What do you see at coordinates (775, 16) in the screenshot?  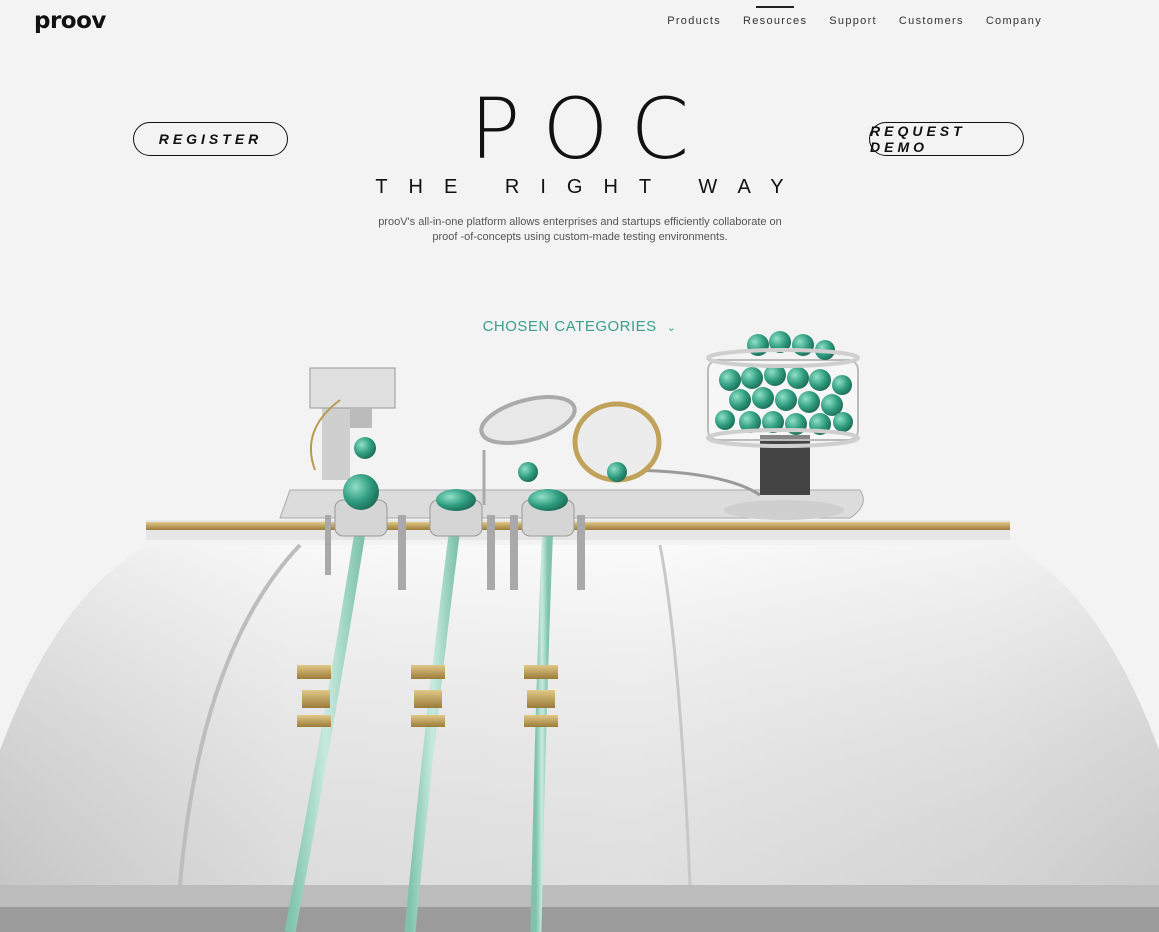 I see `nav-resources: Resources` at bounding box center [775, 16].